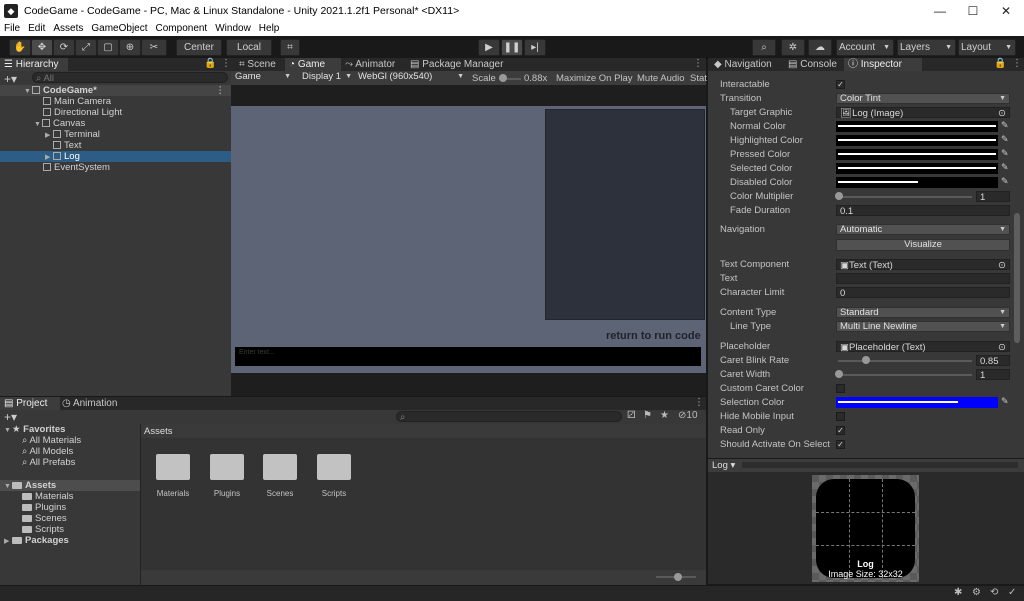 The height and width of the screenshot is (601, 1024). I want to click on tab-navigation: ◆ Navigation, so click(743, 64).